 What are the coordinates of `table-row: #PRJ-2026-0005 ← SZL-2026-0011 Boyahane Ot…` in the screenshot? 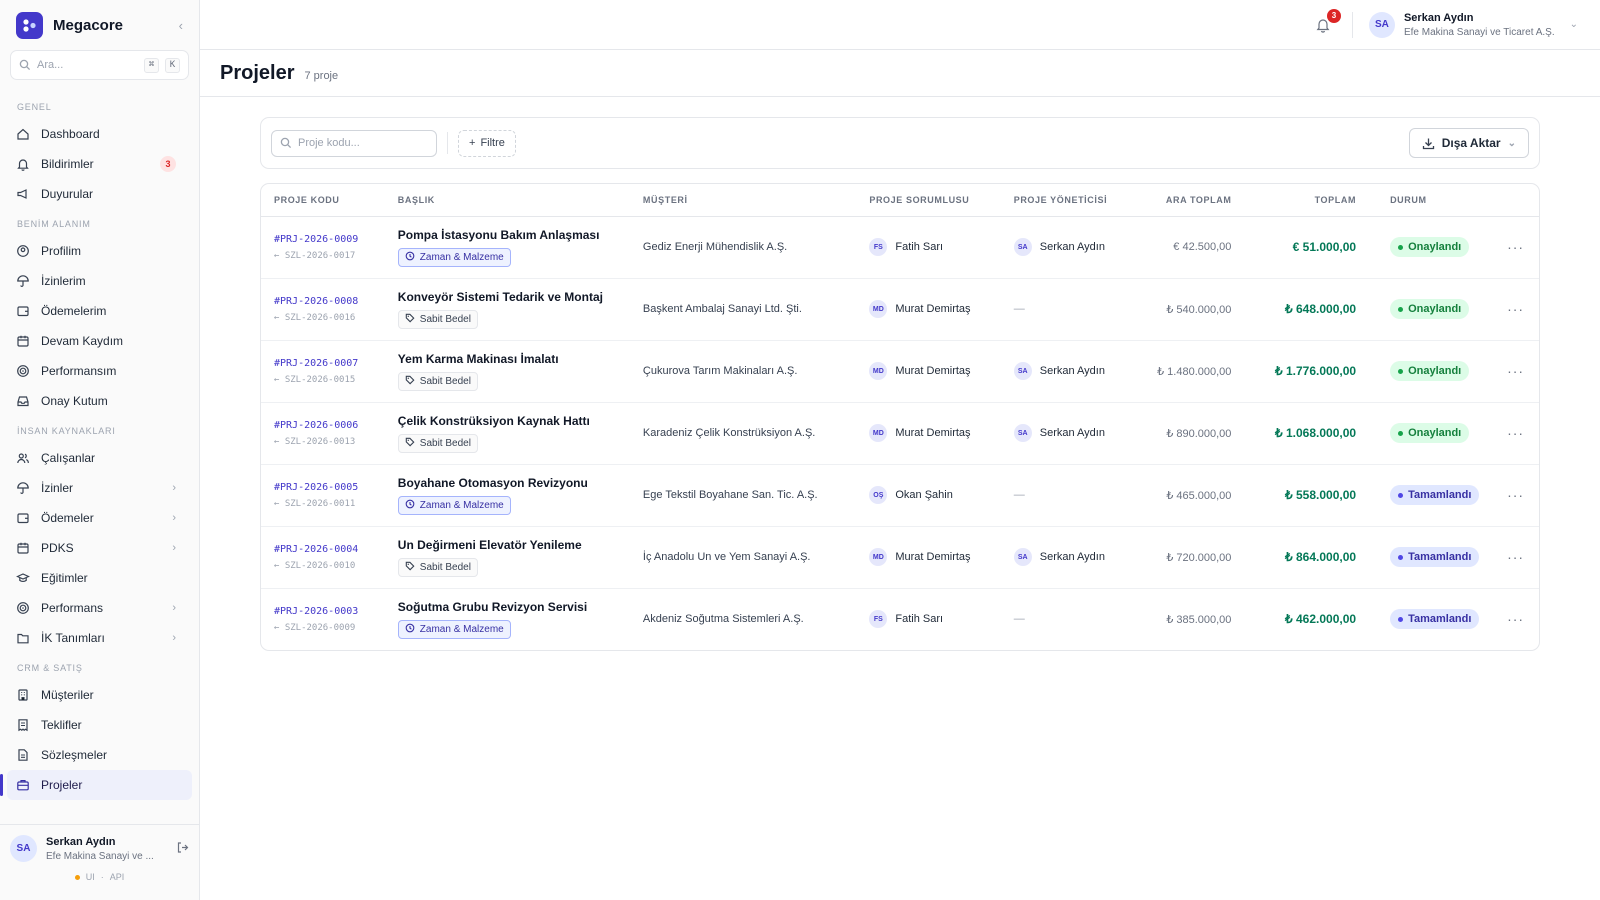 It's located at (900, 495).